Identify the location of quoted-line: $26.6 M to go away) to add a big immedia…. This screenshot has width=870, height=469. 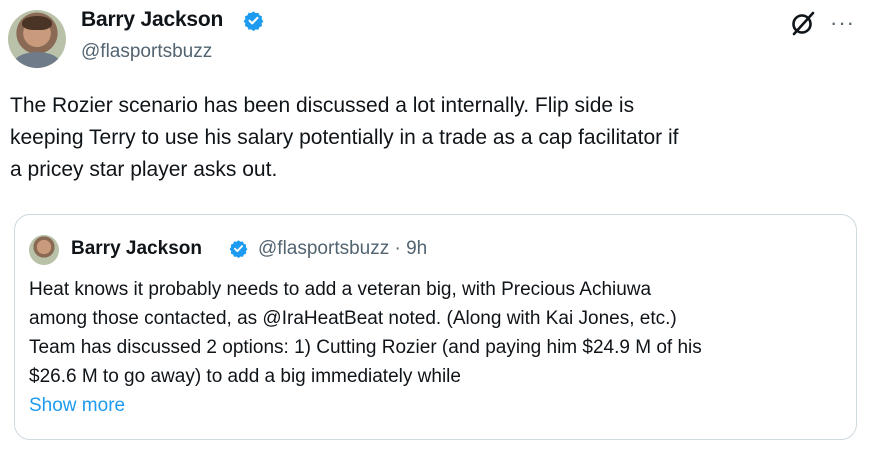
(245, 376).